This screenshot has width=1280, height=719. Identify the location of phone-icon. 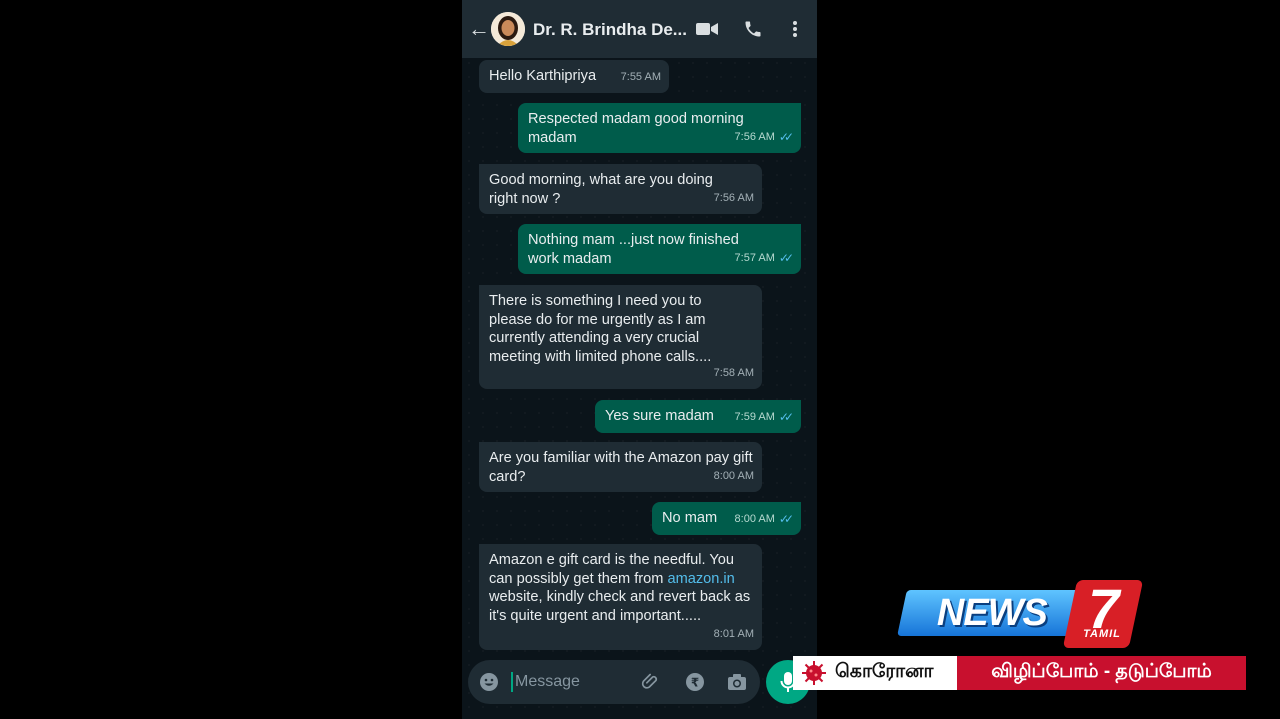
(753, 29).